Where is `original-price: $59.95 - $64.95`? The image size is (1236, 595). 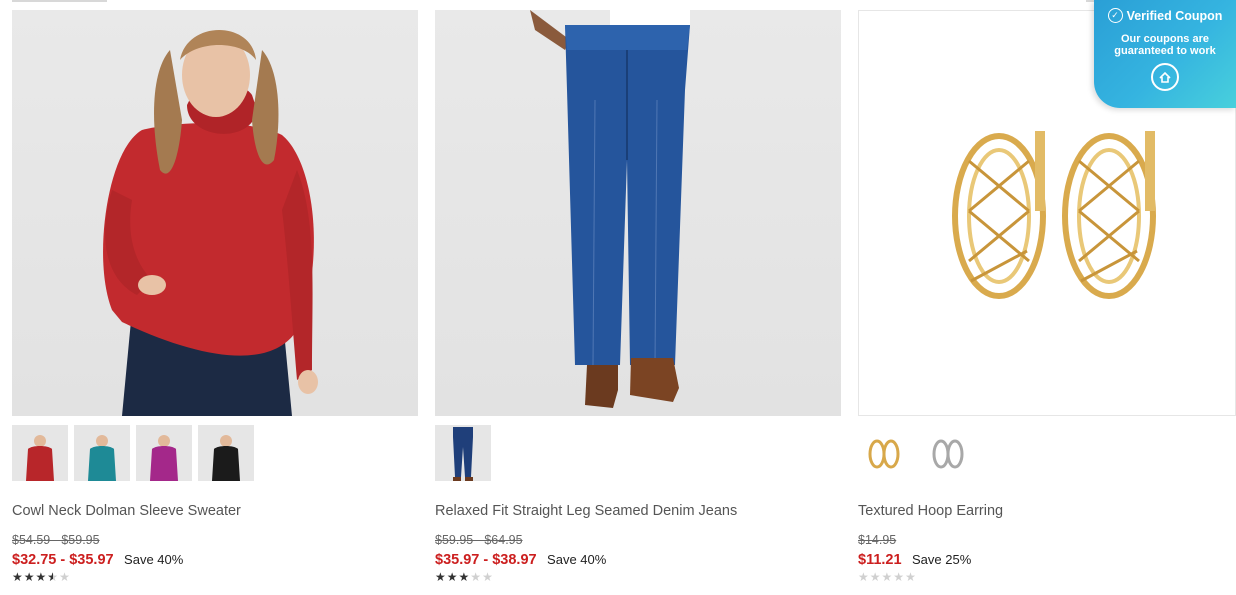 original-price: $59.95 - $64.95 is located at coordinates (479, 540).